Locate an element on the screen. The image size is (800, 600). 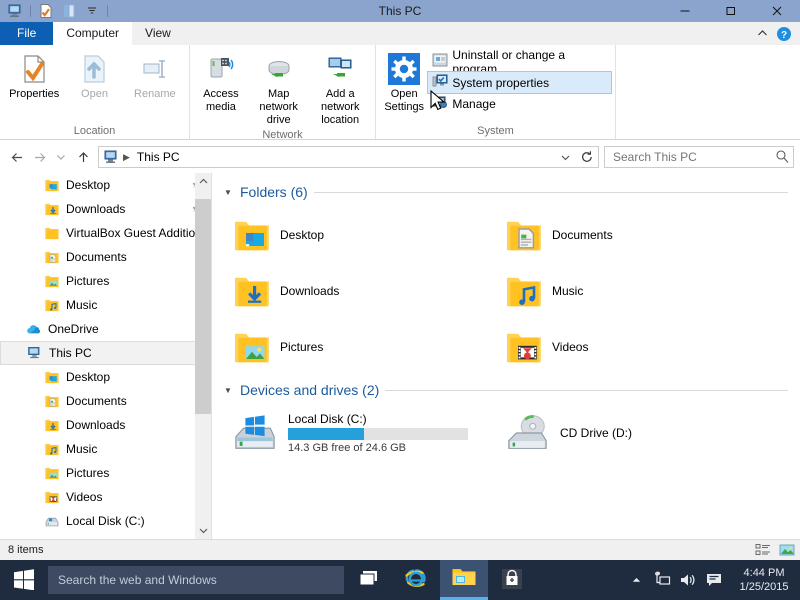
restore-button is located at coordinates (731, 11).